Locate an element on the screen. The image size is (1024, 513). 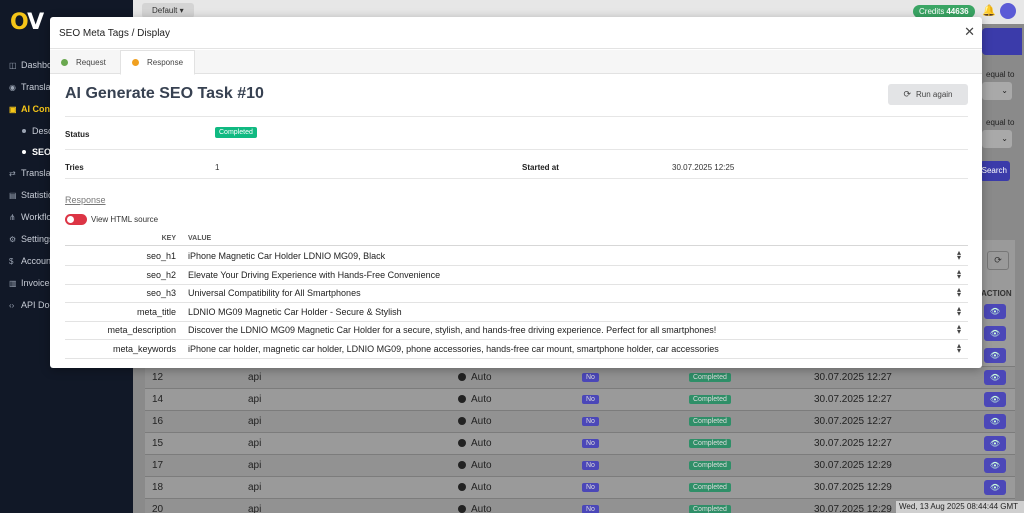
action-column-header: ACTION is located at coordinates (996, 293).